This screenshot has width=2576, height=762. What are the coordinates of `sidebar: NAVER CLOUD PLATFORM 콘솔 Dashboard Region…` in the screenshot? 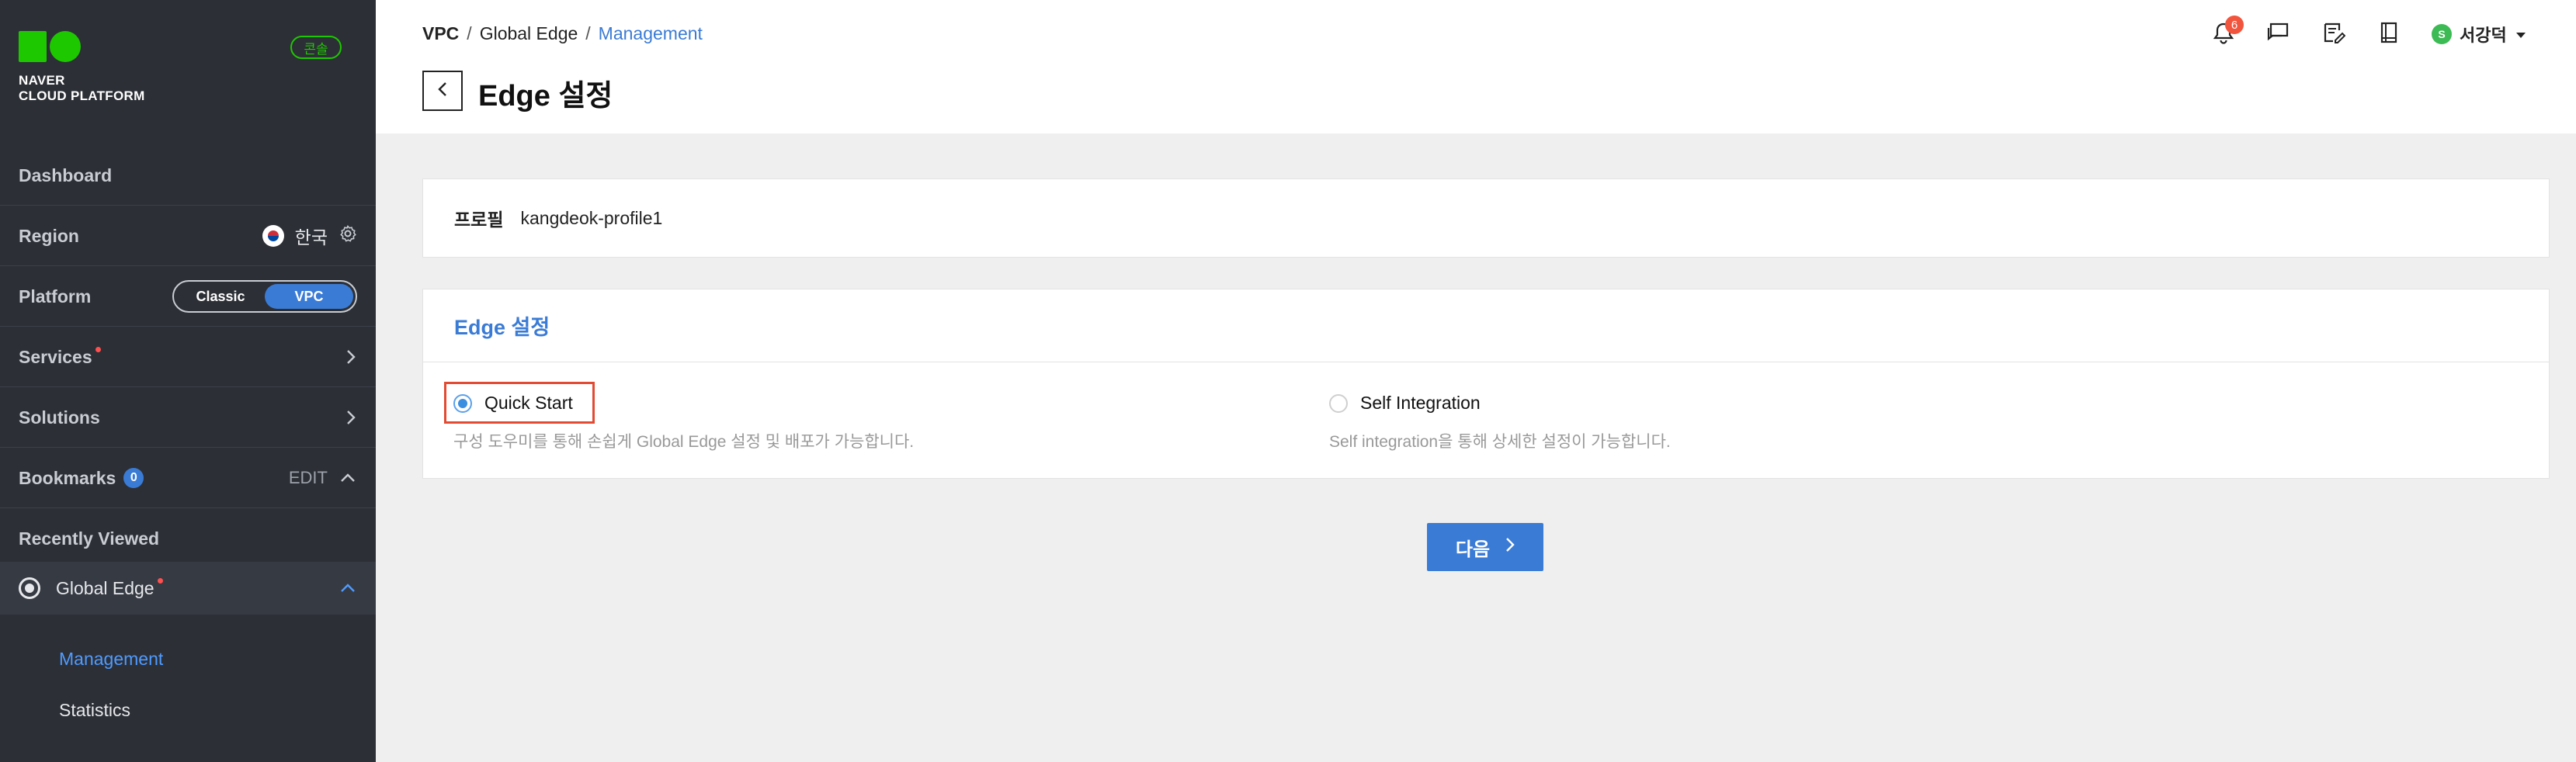 It's located at (188, 381).